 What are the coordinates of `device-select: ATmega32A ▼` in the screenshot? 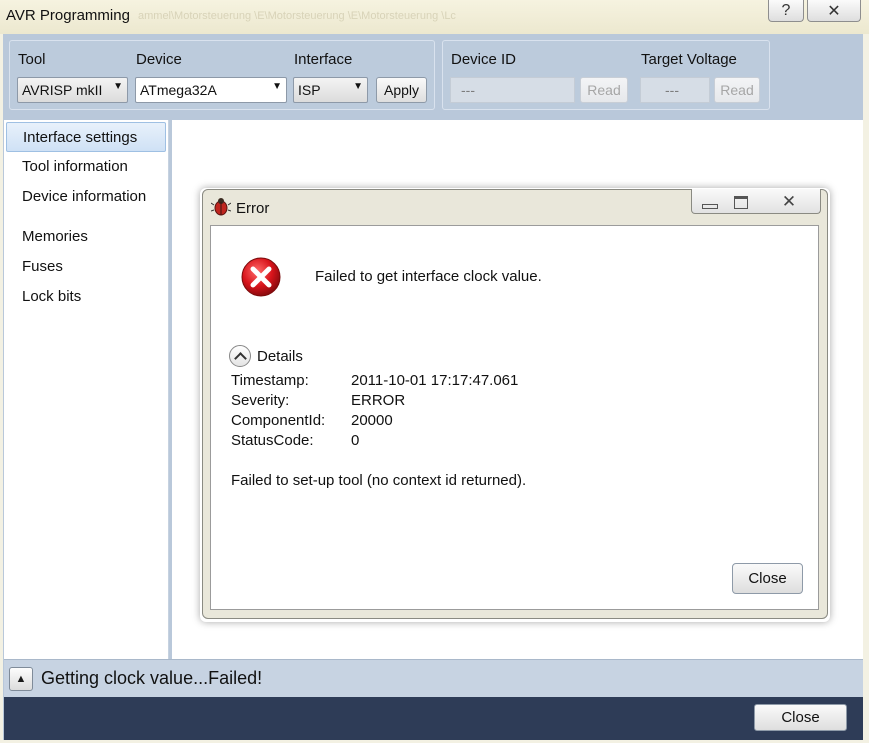 It's located at (211, 90).